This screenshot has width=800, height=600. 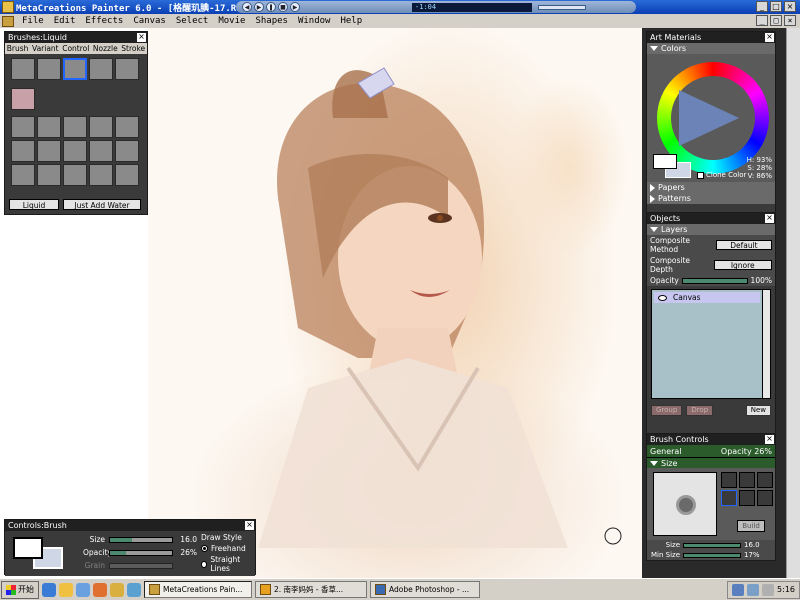 I want to click on menu-edit: Edit, so click(x=65, y=21).